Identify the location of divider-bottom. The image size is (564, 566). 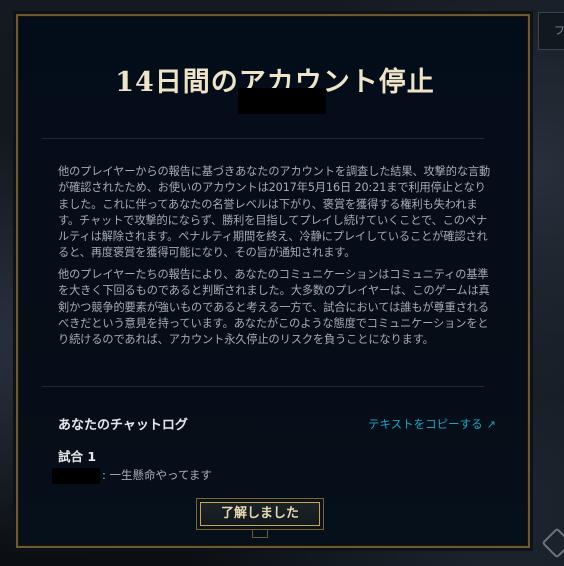
(263, 386).